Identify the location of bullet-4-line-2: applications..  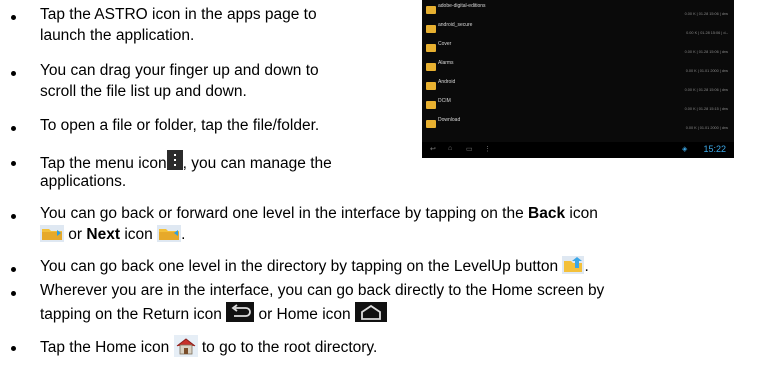
(83, 181).